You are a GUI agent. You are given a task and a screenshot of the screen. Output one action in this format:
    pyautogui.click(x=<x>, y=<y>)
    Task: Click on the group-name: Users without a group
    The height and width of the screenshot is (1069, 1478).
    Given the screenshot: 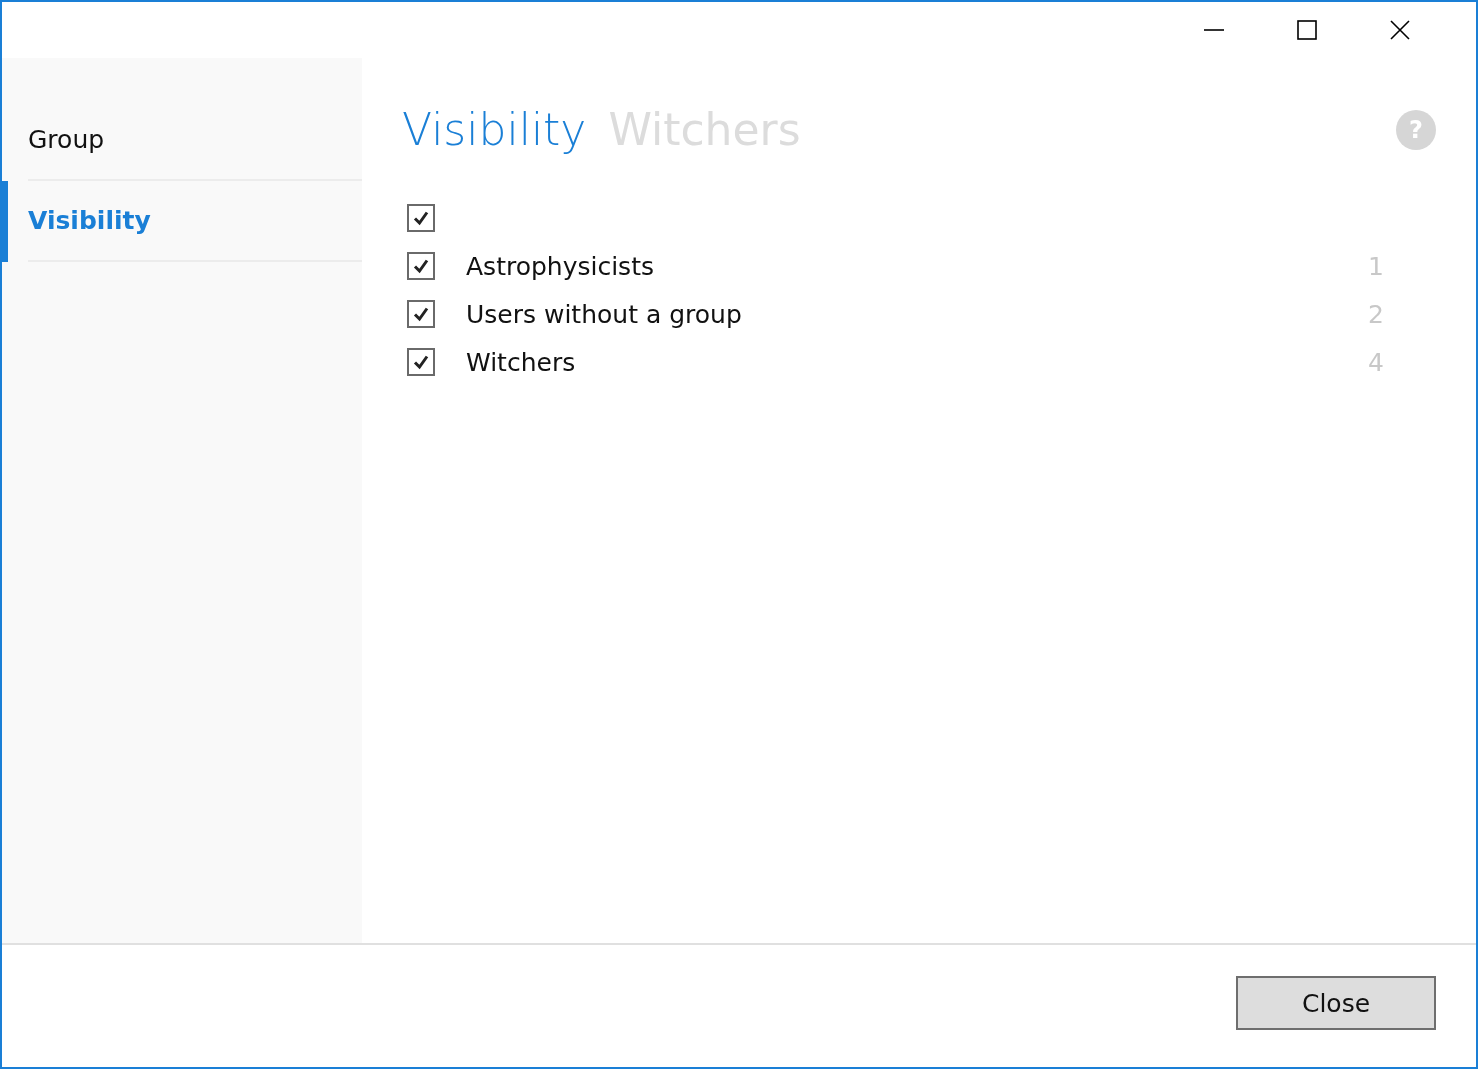 What is the action you would take?
    pyautogui.click(x=604, y=314)
    